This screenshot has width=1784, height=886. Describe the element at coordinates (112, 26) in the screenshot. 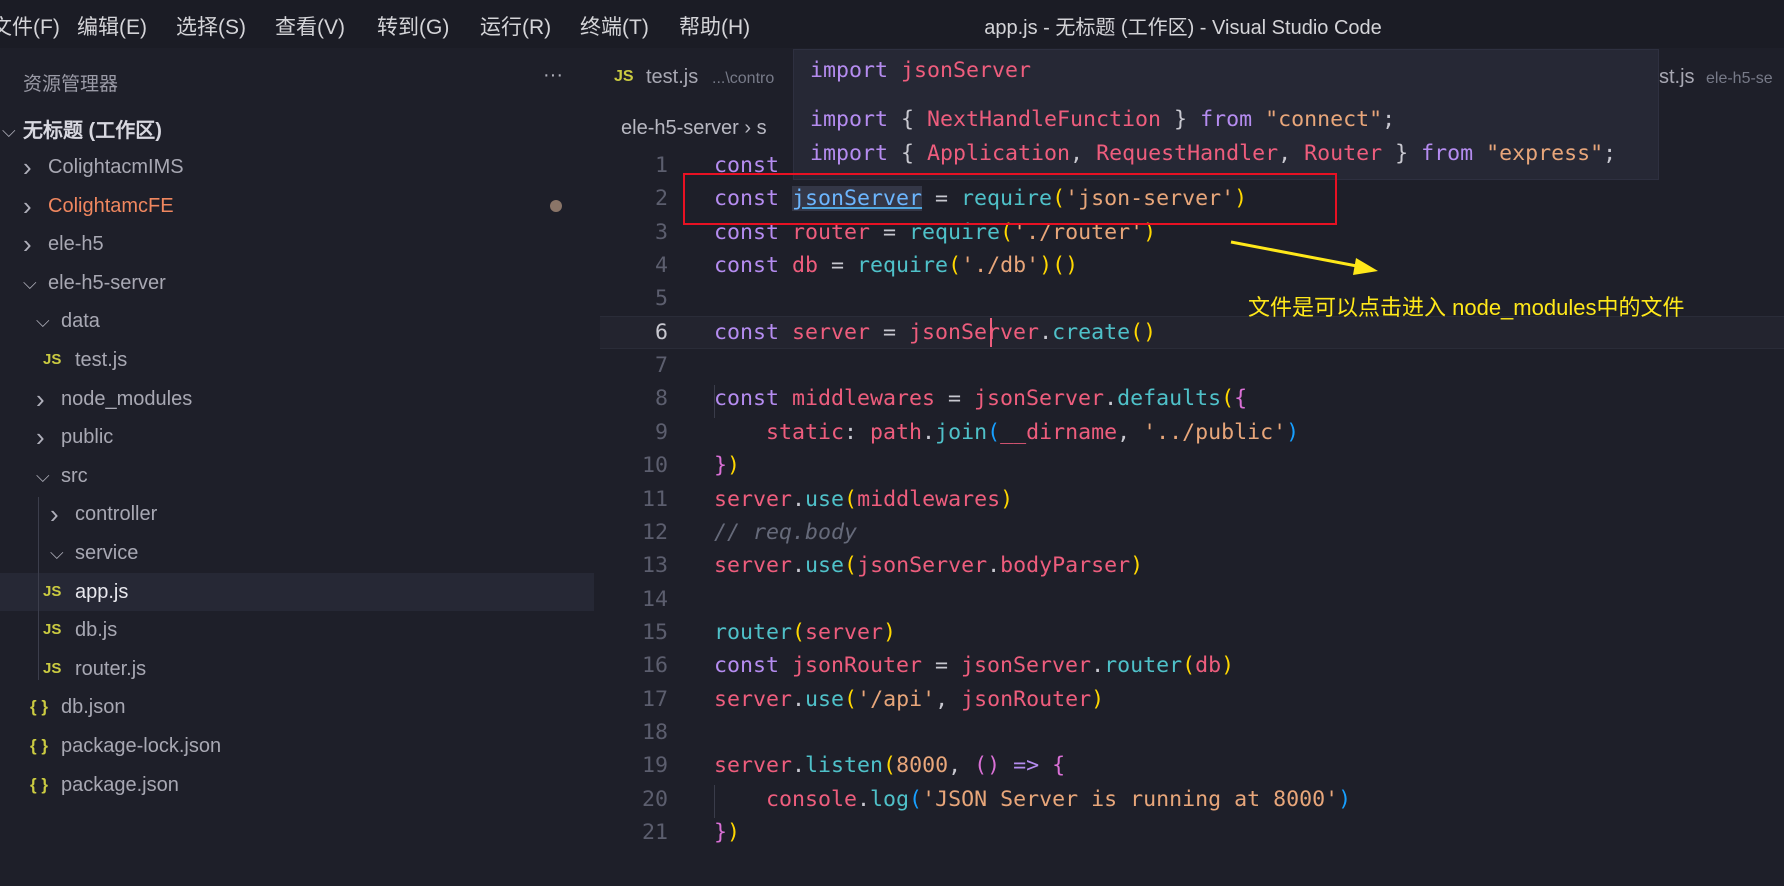

I see `menu-item: 编辑(E)` at that location.